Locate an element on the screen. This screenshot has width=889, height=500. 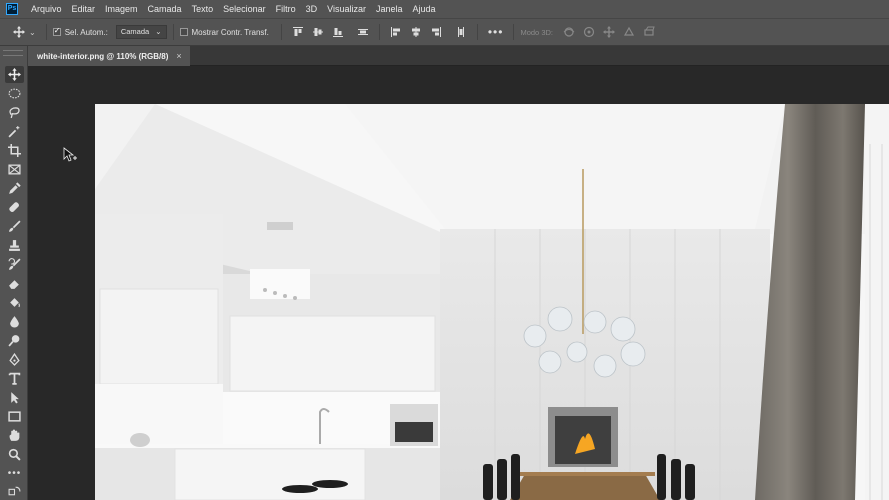
paint-bucket-icon is located at coordinates (14, 302).